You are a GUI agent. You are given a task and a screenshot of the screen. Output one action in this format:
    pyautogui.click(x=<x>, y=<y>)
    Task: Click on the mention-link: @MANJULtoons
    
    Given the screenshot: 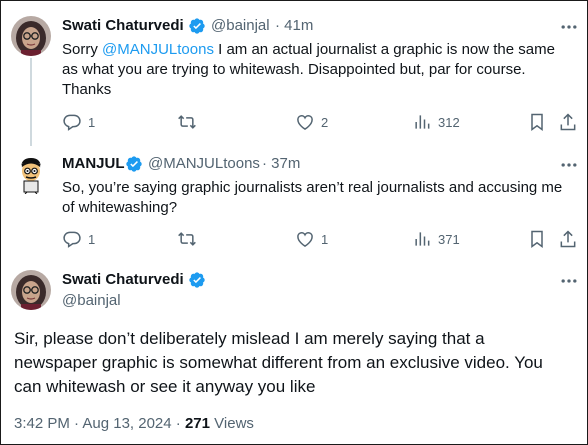 What is the action you would take?
    pyautogui.click(x=158, y=49)
    